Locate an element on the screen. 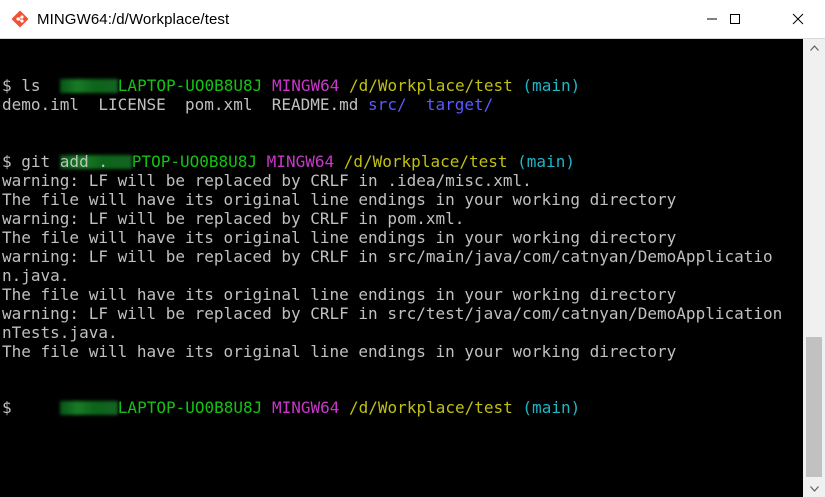 This screenshot has height=497, width=825. hostname: PTOP-UO0B8U8J is located at coordinates (194, 161).